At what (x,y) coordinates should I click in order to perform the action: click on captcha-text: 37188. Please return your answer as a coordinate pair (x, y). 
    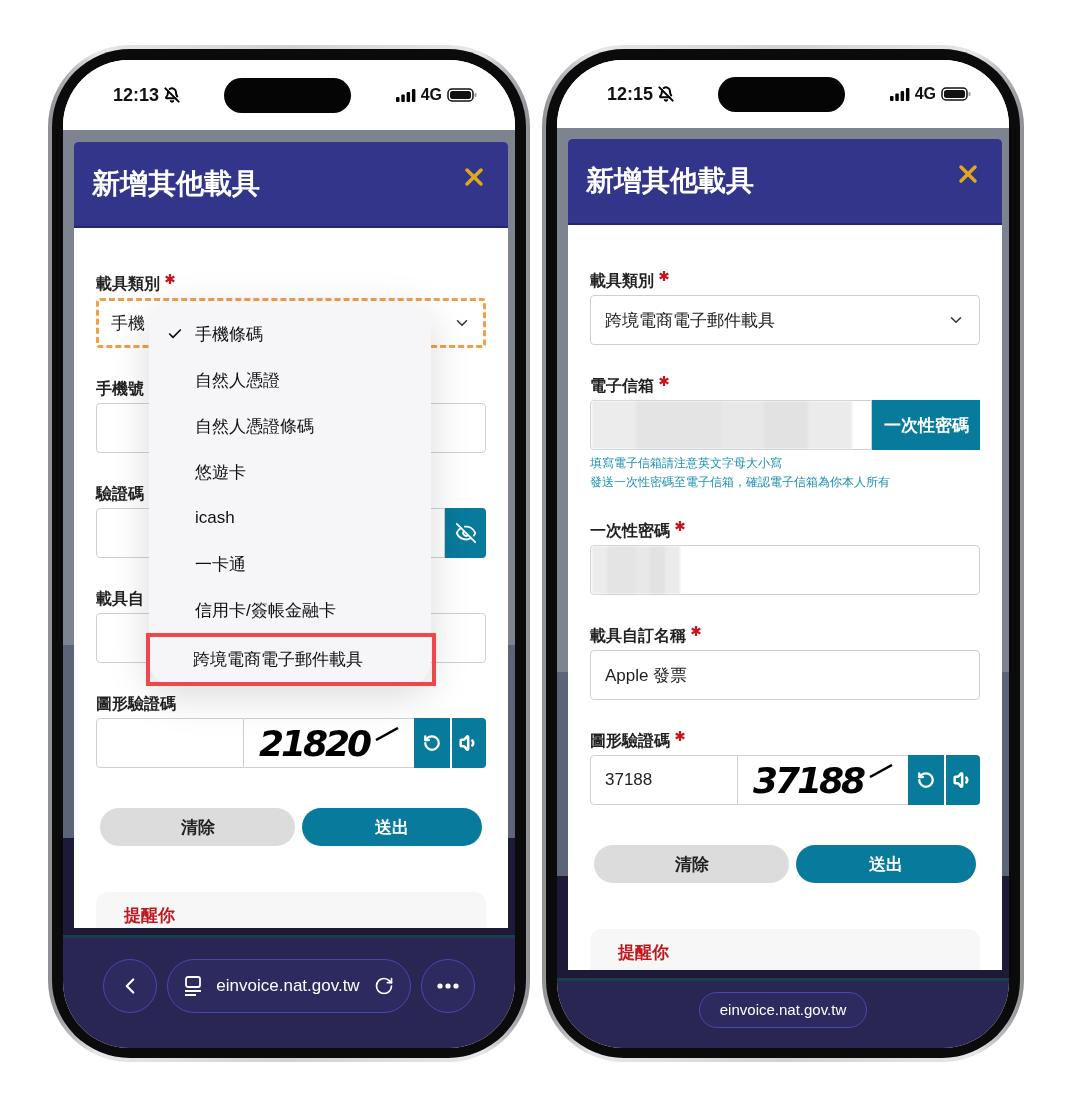
    Looking at the image, I should click on (808, 780).